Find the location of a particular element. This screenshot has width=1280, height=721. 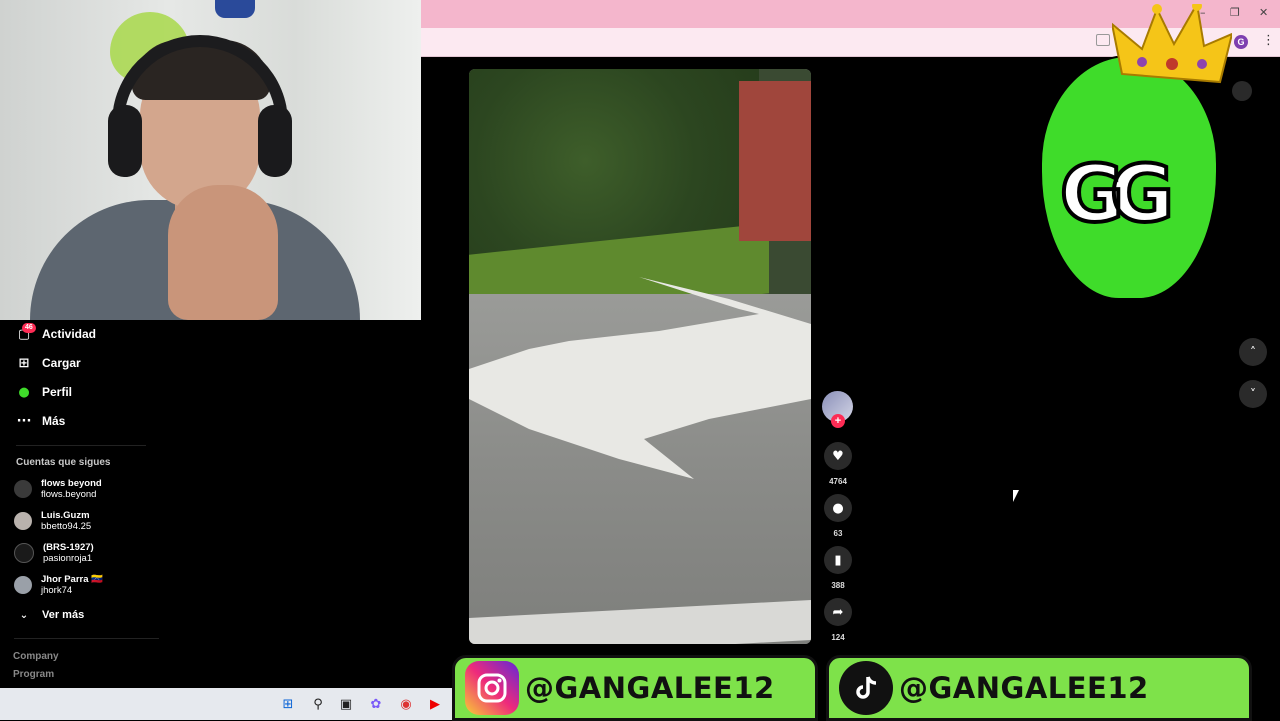

chevron-up-icon: ˄ is located at coordinates (1253, 352).